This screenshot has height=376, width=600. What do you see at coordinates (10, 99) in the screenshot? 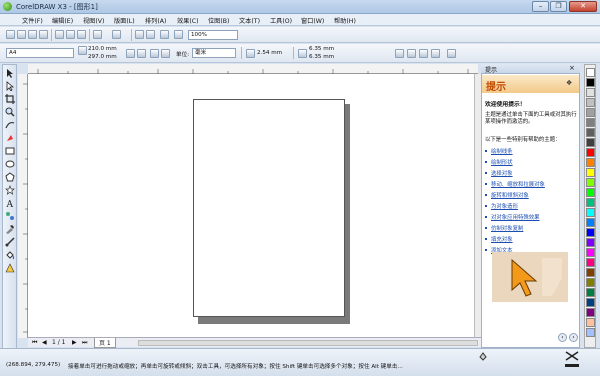
I see `crop-tool-icon` at bounding box center [10, 99].